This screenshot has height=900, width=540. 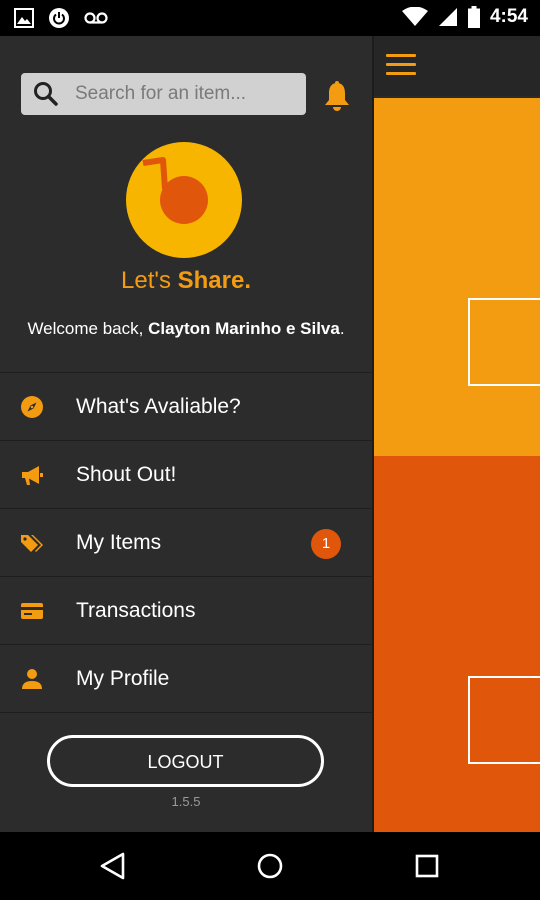 What do you see at coordinates (113, 866) in the screenshot?
I see `back-triangle-icon` at bounding box center [113, 866].